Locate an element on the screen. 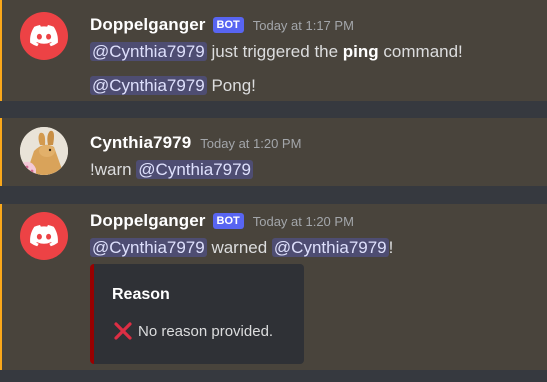  message-text: Pong! is located at coordinates (231, 85).